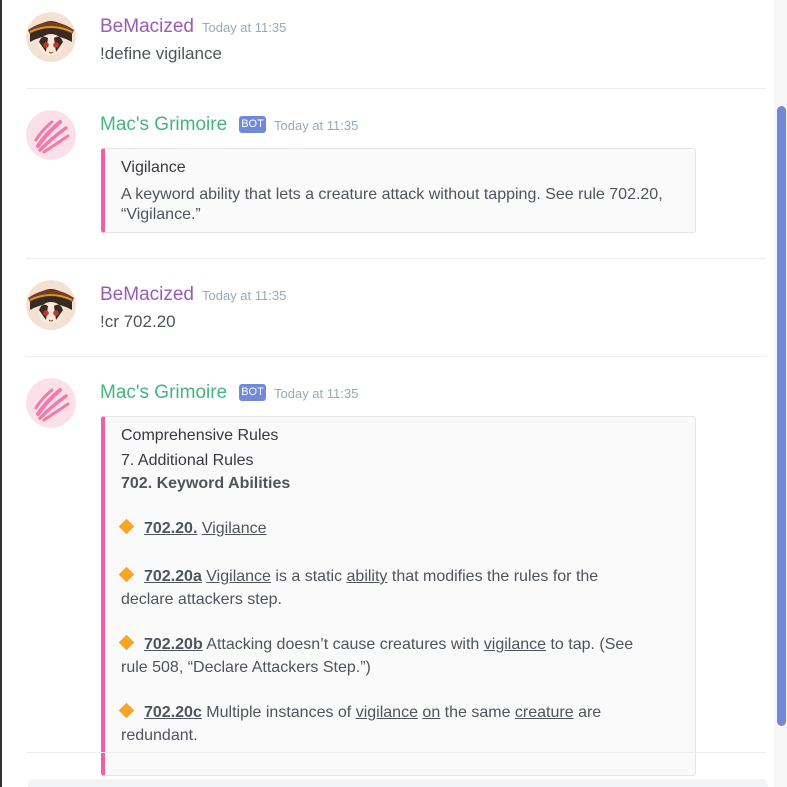 This screenshot has height=787, width=787. I want to click on rule-text: redundant., so click(159, 735).